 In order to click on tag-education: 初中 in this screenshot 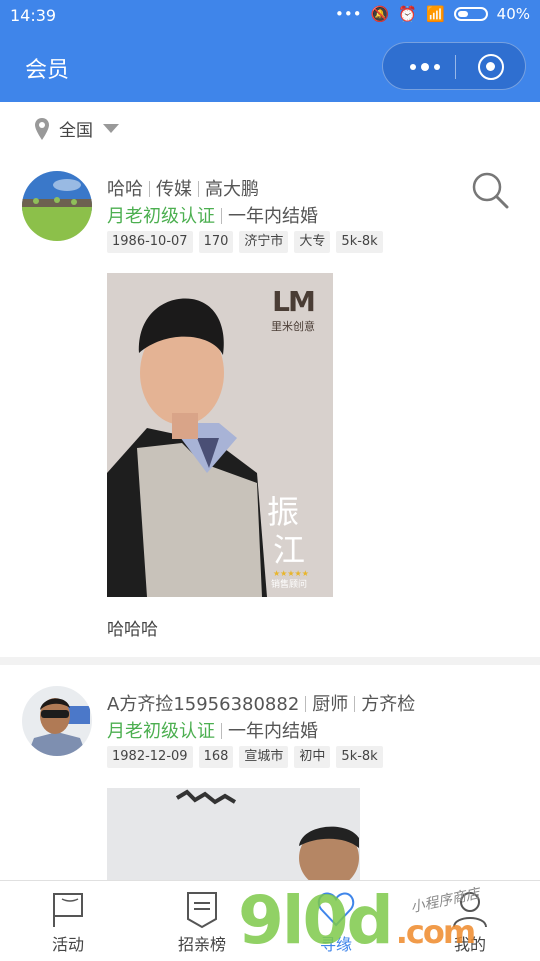, I will do `click(312, 757)`.